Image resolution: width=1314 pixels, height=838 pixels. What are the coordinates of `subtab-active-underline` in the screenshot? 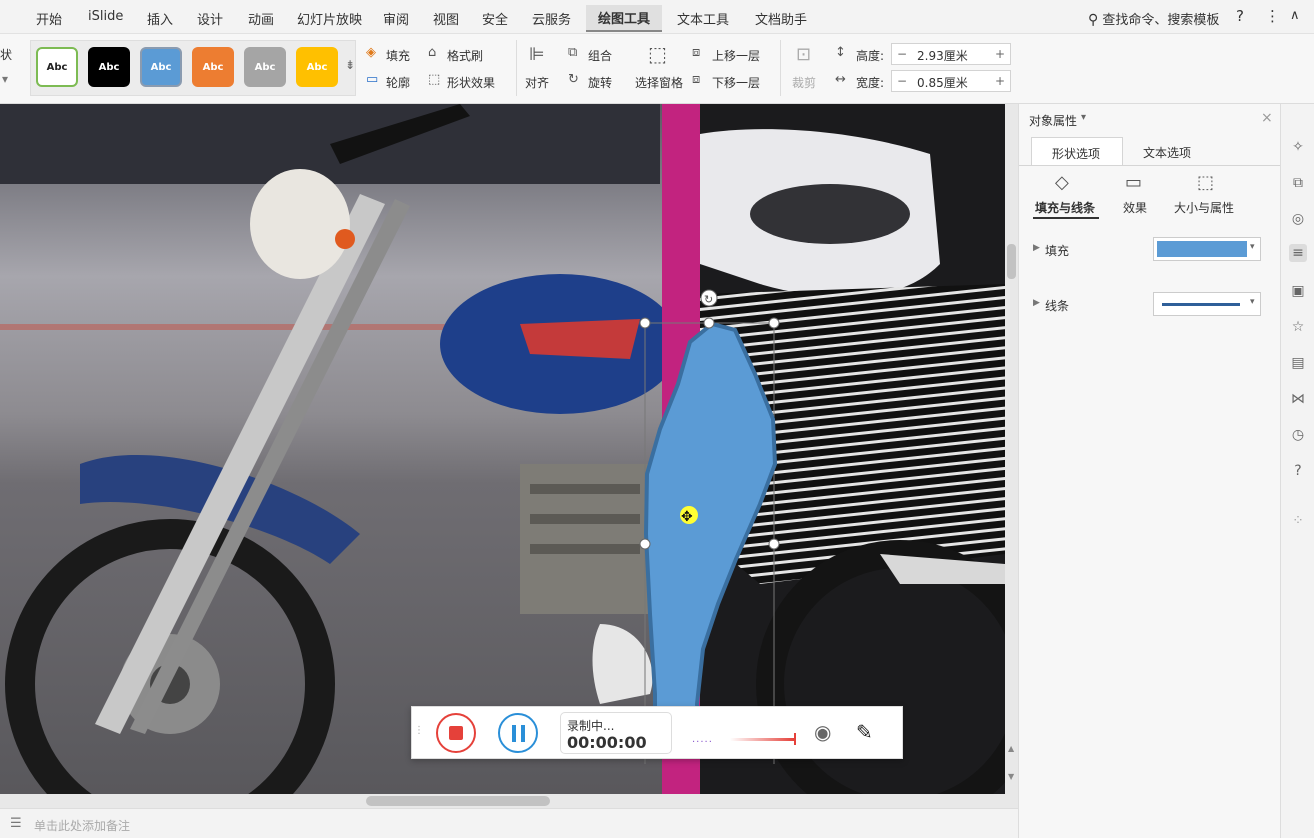 It's located at (1066, 218).